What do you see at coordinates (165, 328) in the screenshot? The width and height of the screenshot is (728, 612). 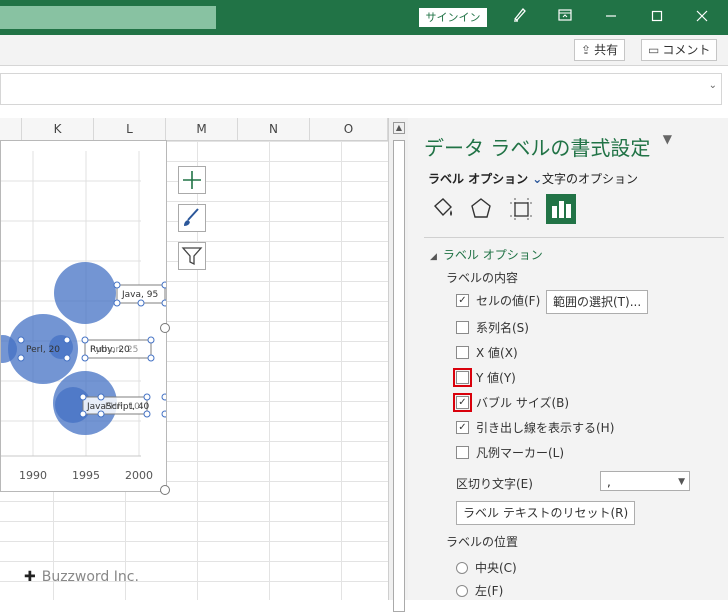 I see `chart-resize-handle-right` at bounding box center [165, 328].